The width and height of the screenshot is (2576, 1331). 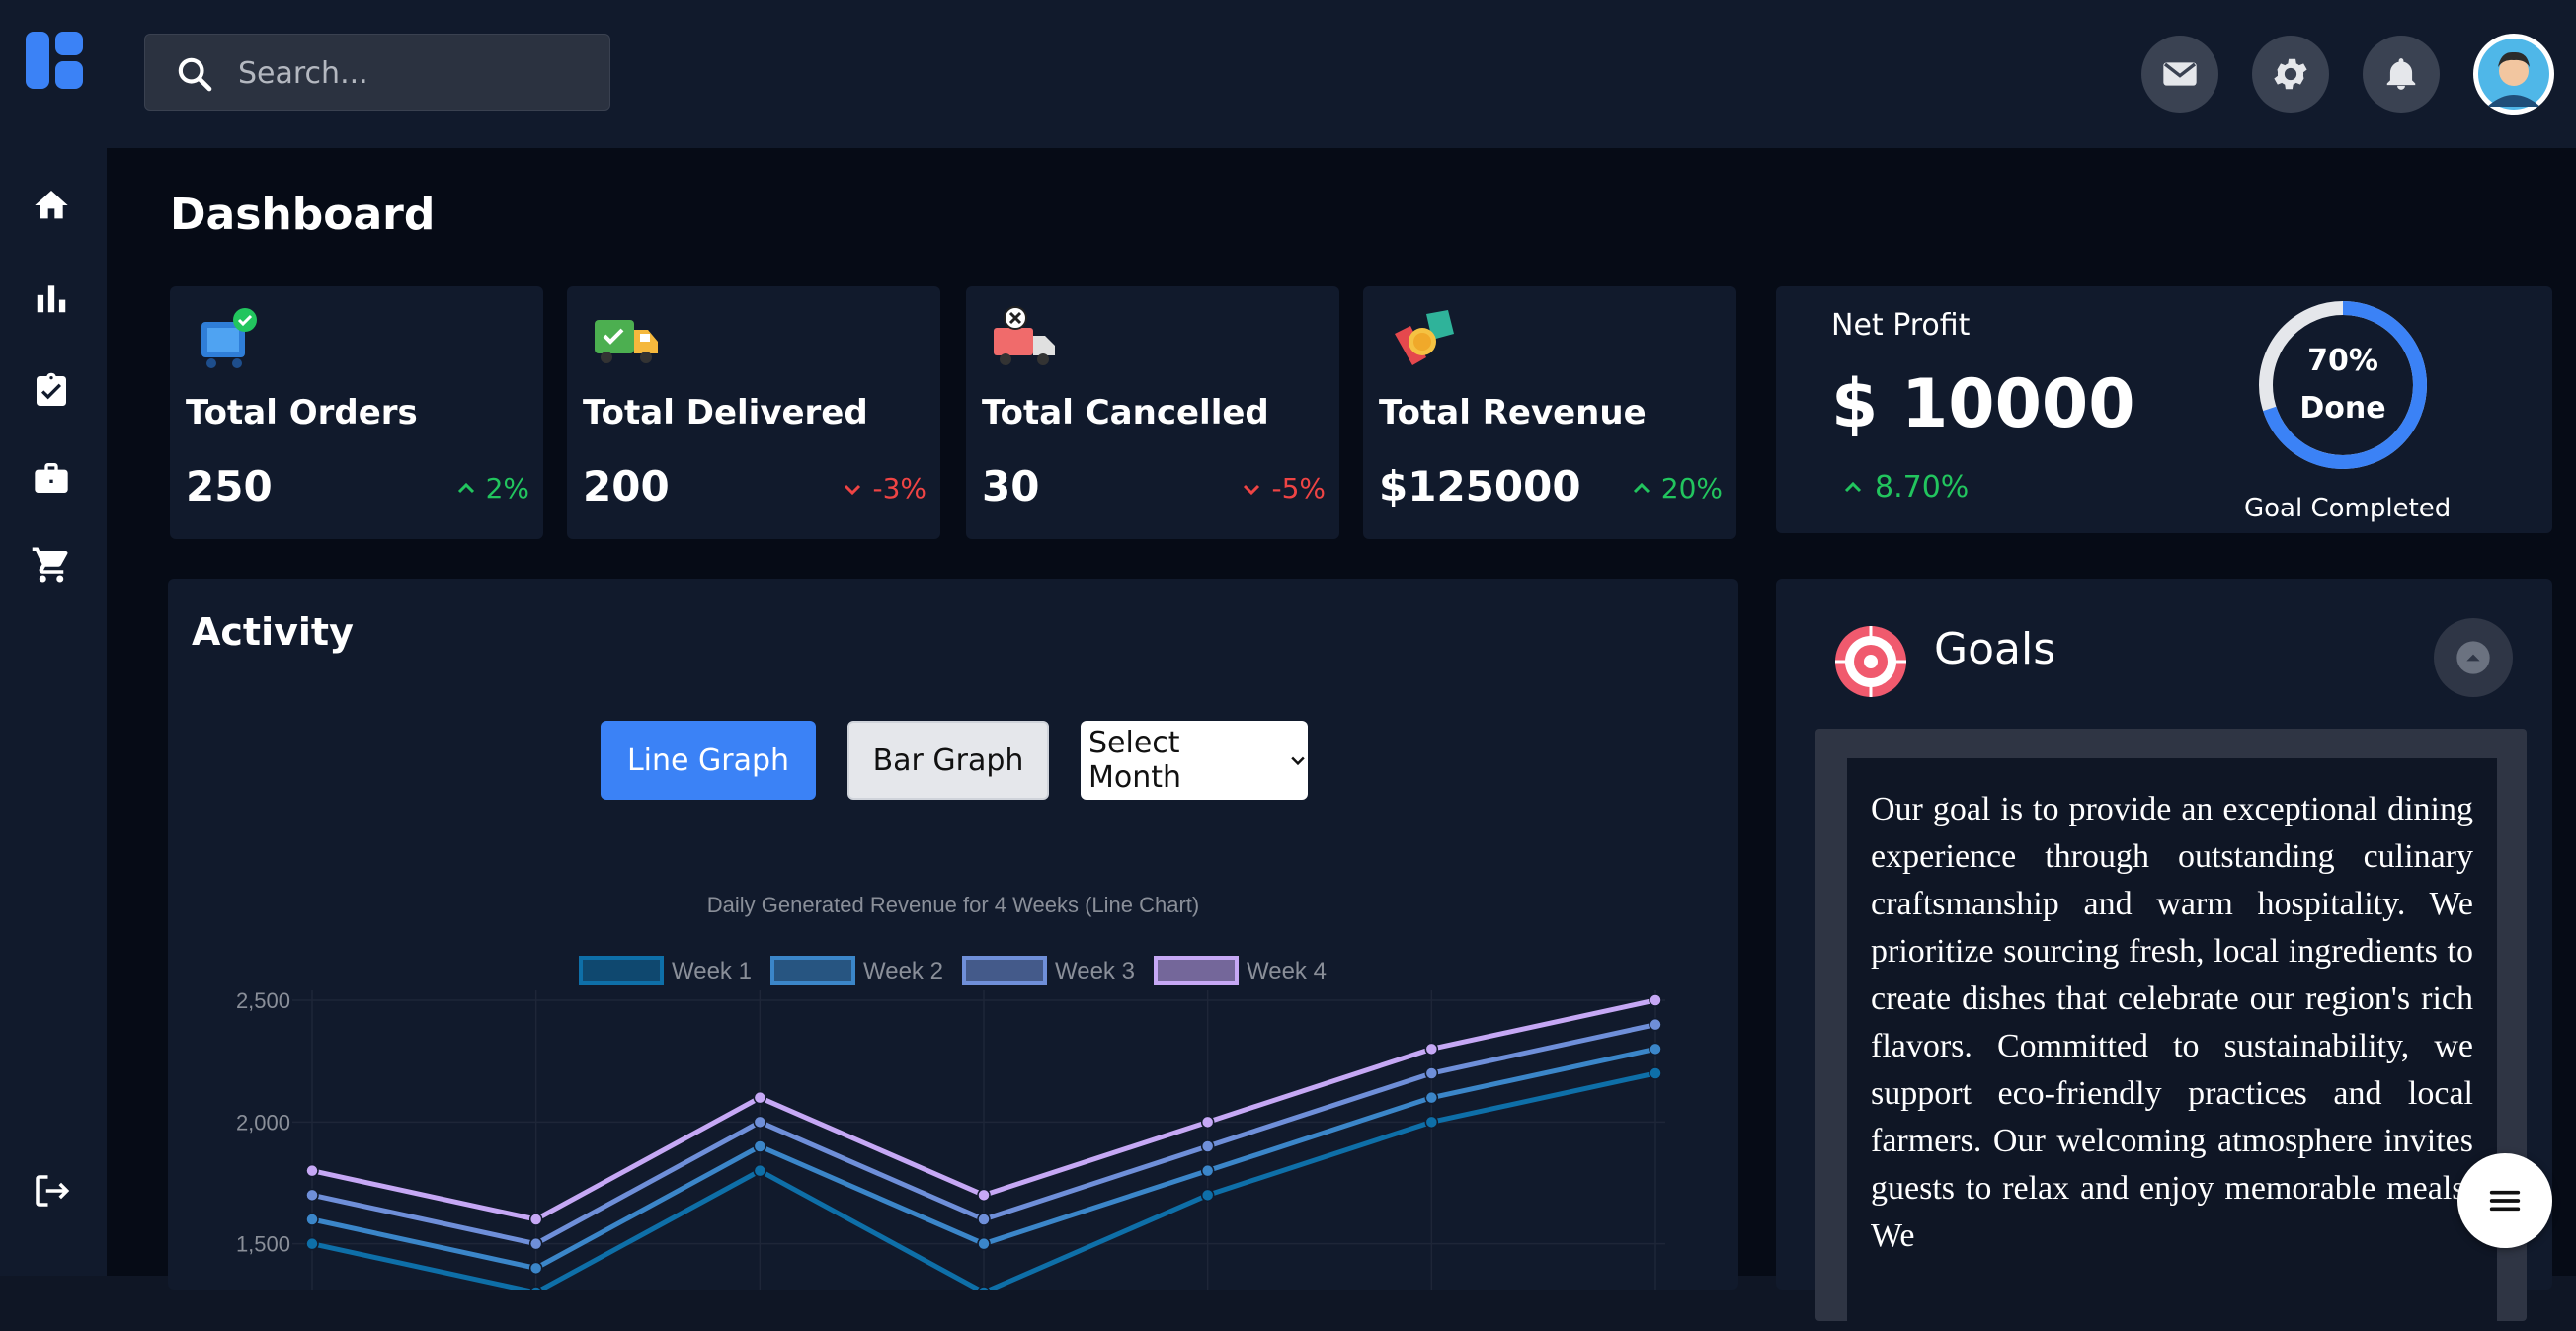 I want to click on stat-label: Total Cancelled, so click(x=1125, y=412).